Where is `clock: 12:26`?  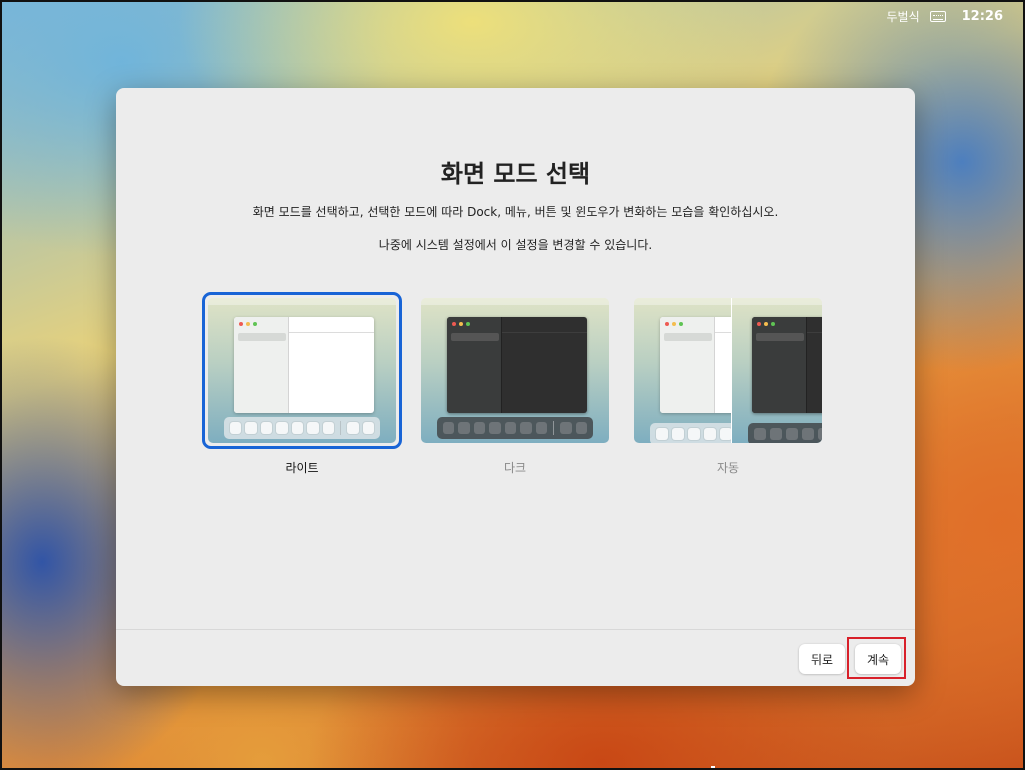 clock: 12:26 is located at coordinates (982, 16).